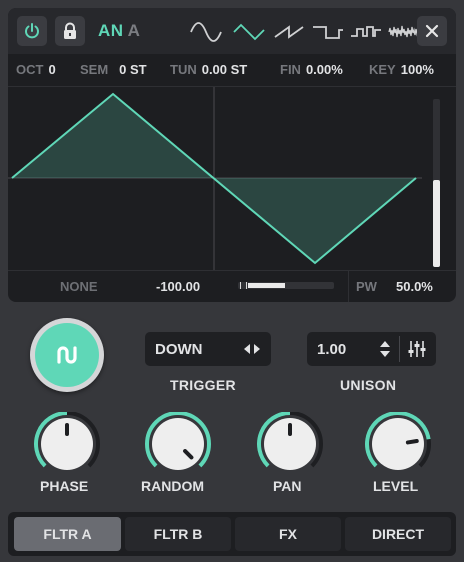 The image size is (464, 562). I want to click on unison-divider, so click(399, 349).